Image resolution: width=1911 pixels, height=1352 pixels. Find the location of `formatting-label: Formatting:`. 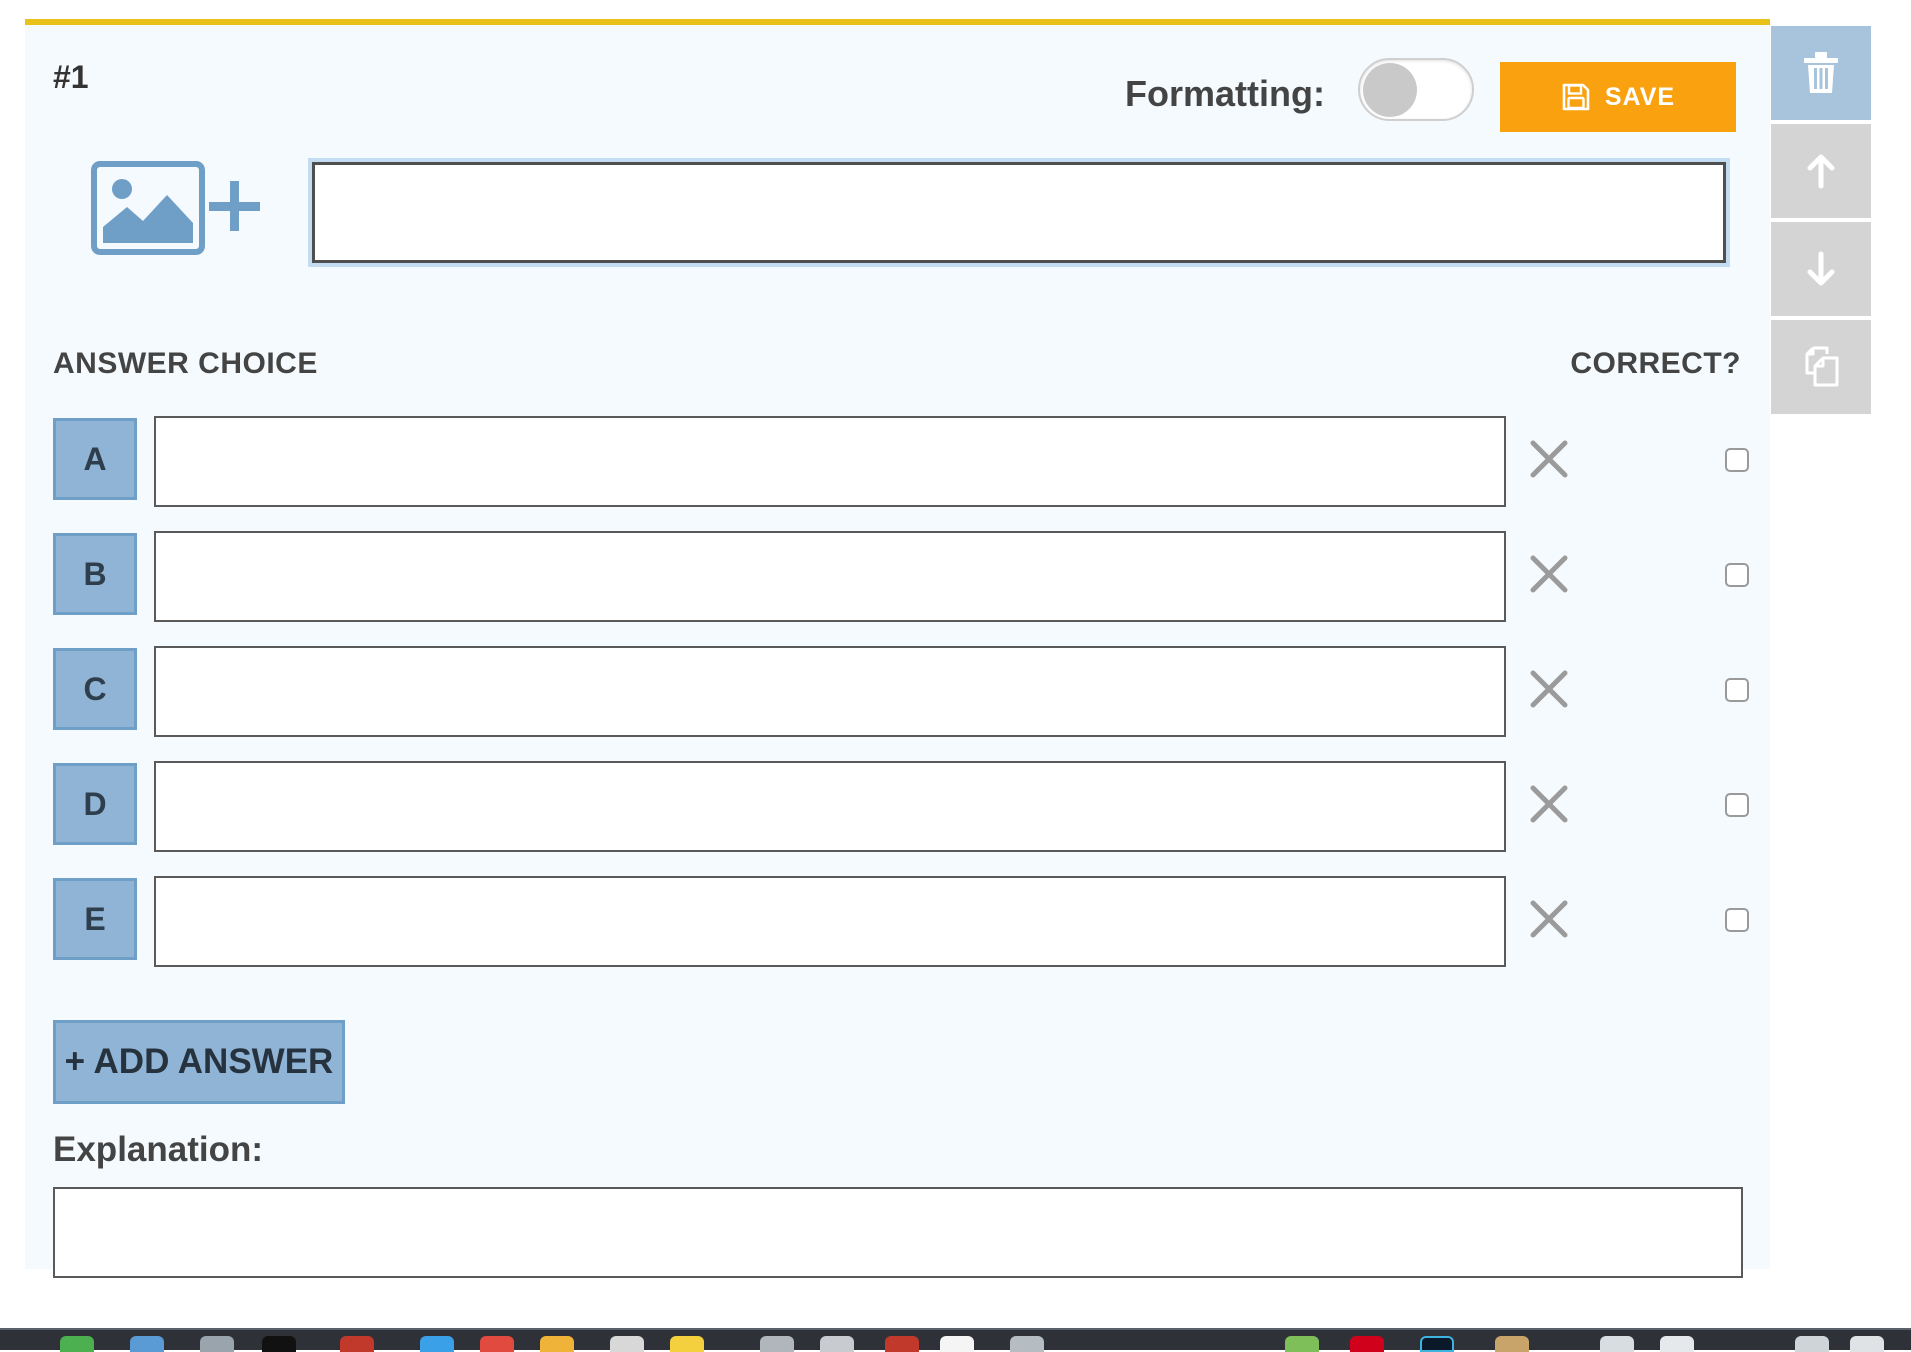

formatting-label: Formatting: is located at coordinates (1225, 93).